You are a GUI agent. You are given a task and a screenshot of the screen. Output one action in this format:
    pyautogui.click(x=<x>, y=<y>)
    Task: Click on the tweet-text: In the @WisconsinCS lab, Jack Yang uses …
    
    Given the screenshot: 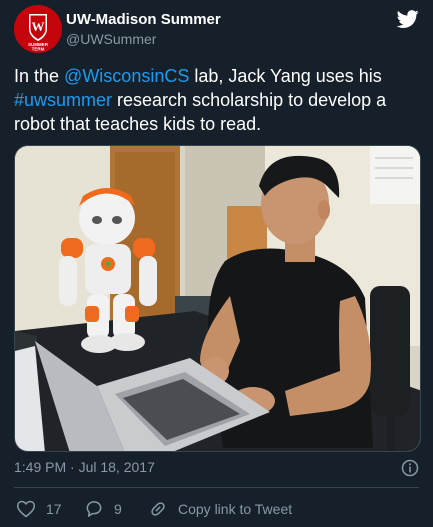 What is the action you would take?
    pyautogui.click(x=216, y=100)
    